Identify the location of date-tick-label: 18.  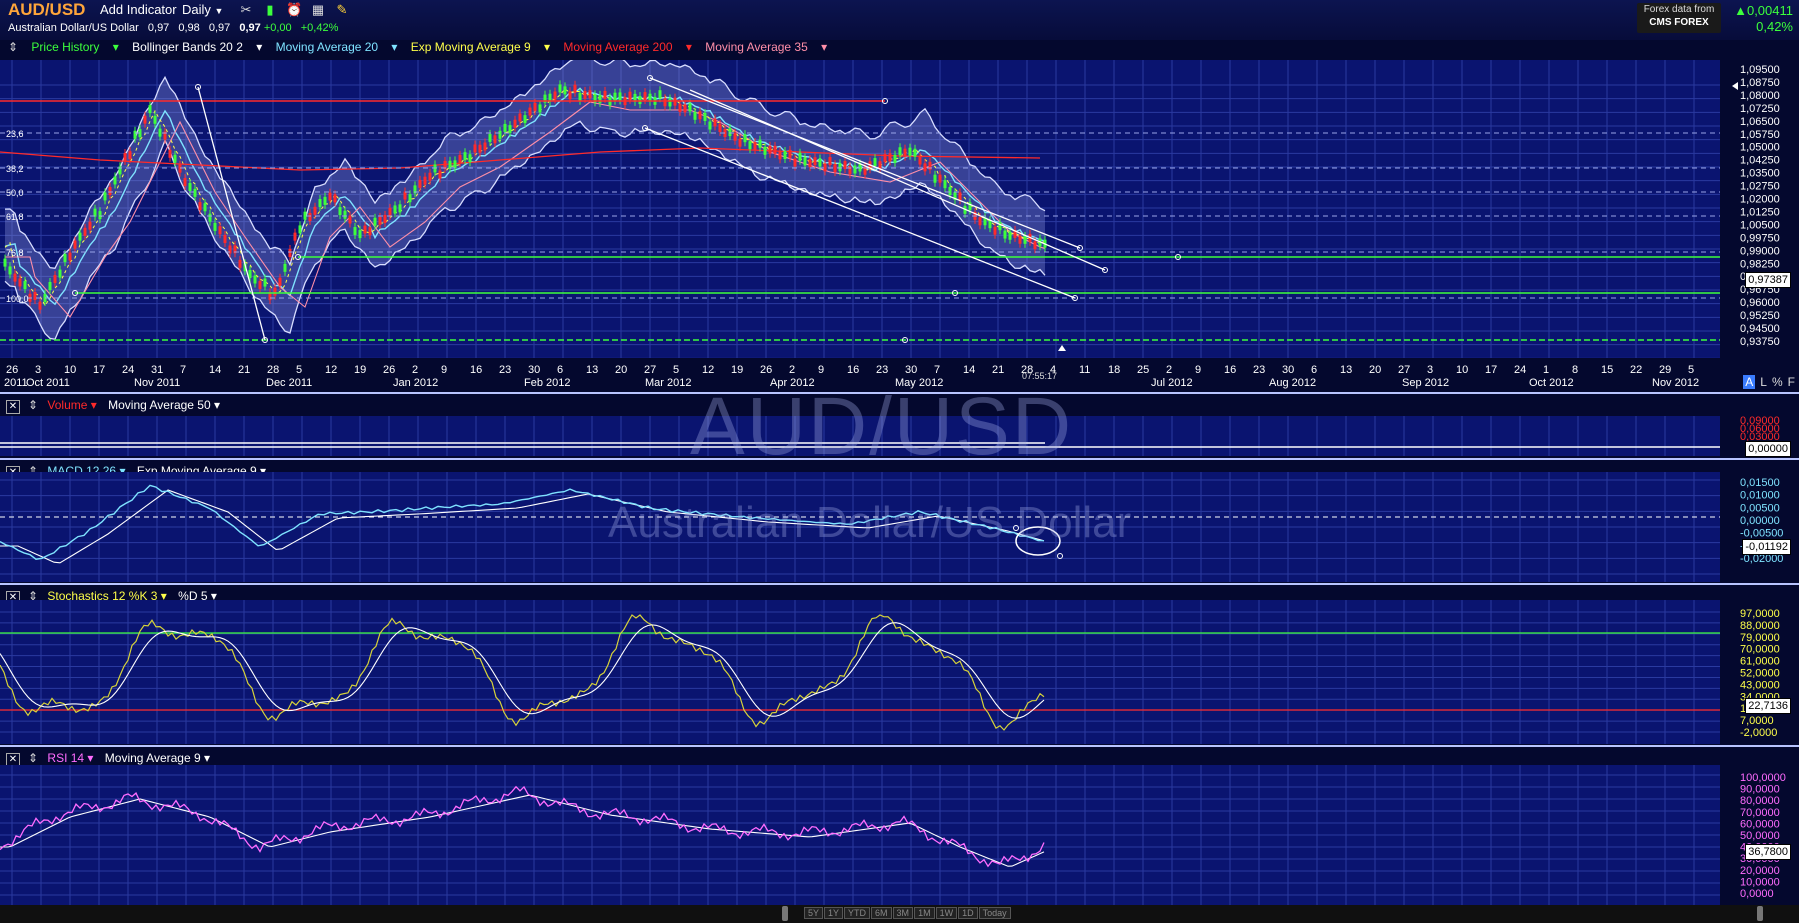
(1114, 370).